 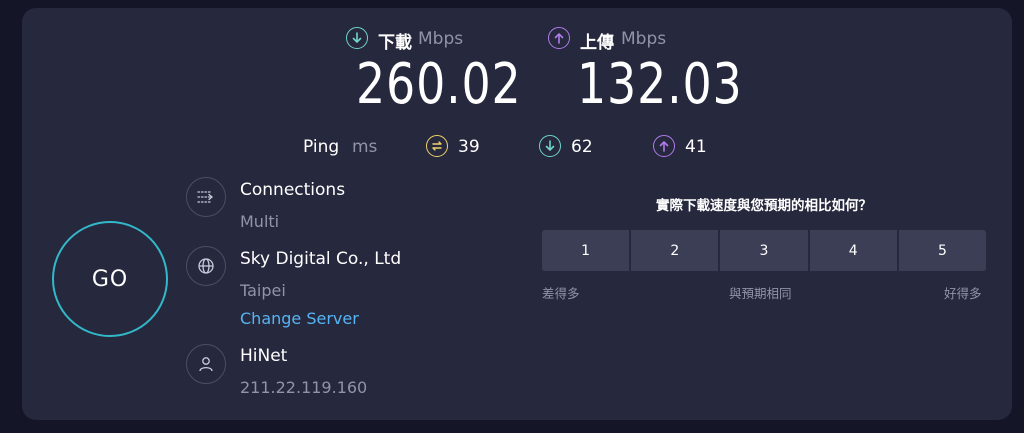 I want to click on change-server-link: Change Server, so click(x=299, y=318).